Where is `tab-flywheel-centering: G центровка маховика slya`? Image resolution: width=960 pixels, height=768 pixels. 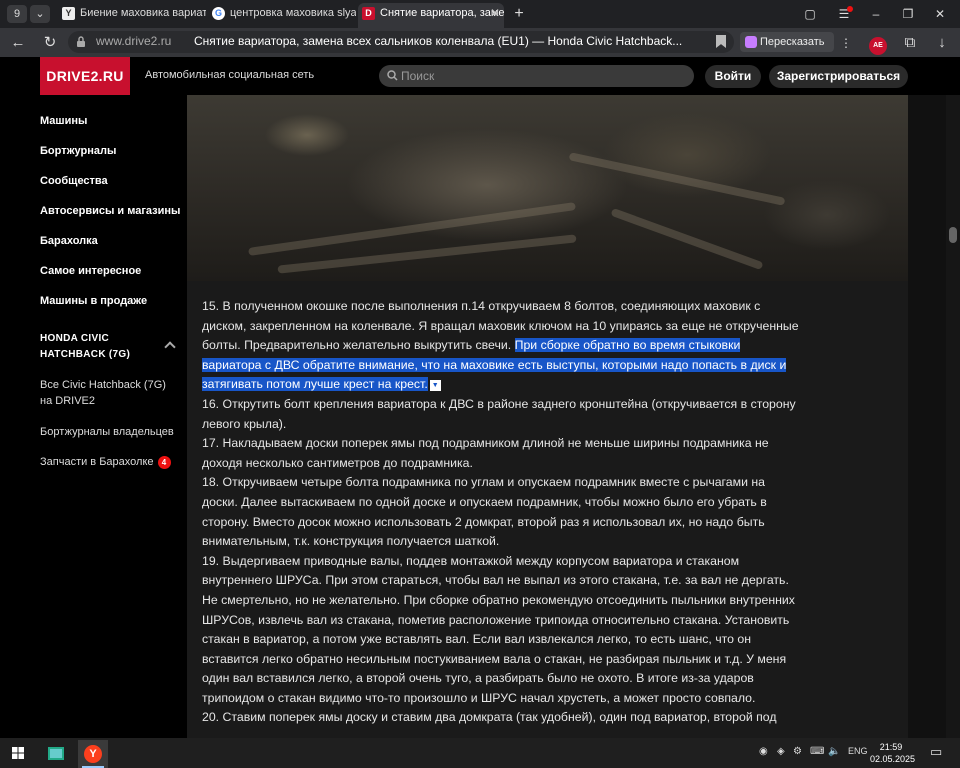
tab-flywheel-centering: G центровка маховика slya is located at coordinates (282, 15).